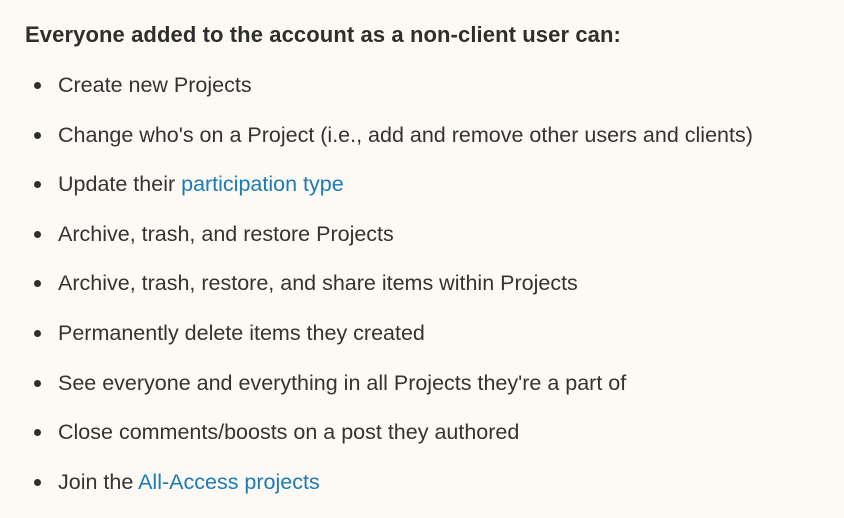  Describe the element at coordinates (434, 97) in the screenshot. I see `list-item: Create new Projects` at that location.